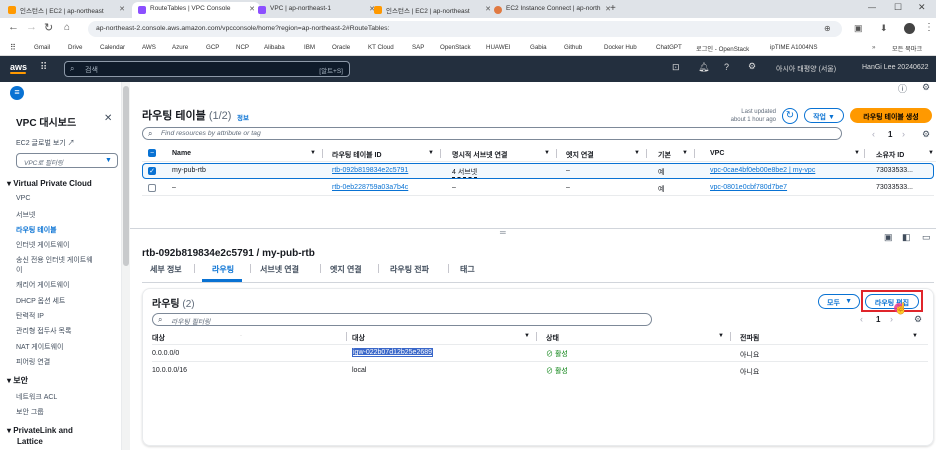 This screenshot has height=450, width=936. What do you see at coordinates (19, 270) in the screenshot?
I see `sidebar-item-egress-igw-wrap: 이` at bounding box center [19, 270].